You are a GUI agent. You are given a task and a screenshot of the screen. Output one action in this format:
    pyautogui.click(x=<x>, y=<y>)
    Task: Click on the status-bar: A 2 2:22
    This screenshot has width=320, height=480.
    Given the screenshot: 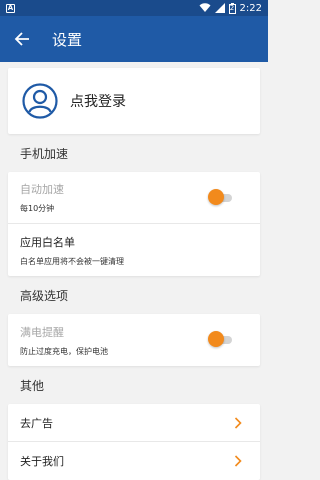 What is the action you would take?
    pyautogui.click(x=134, y=8)
    